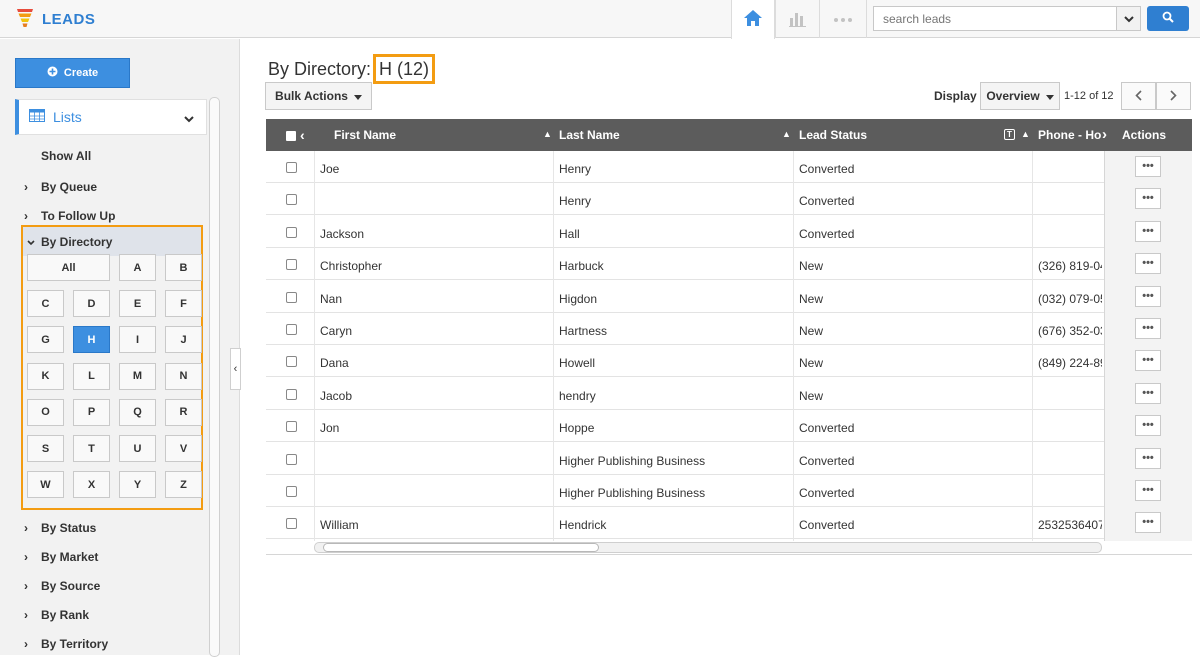 The image size is (1200, 657). Describe the element at coordinates (66, 156) in the screenshot. I see `sidebar-item-show-all: Show All` at that location.